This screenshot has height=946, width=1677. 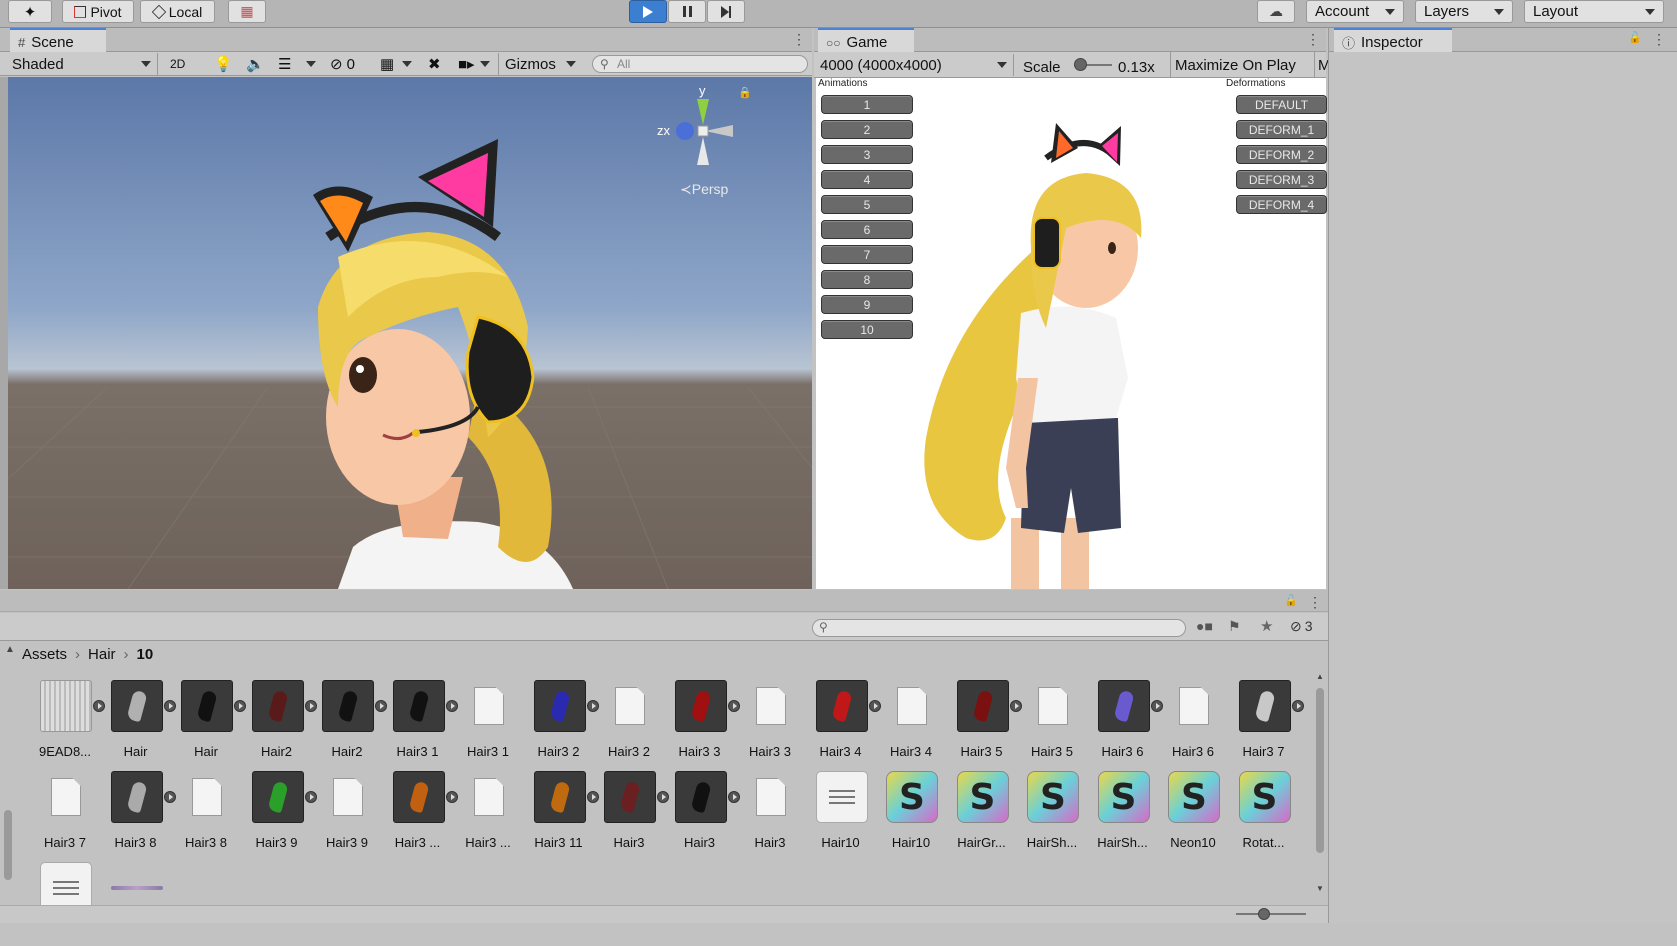 I want to click on scroll-down-arrow: ▼, so click(x=1320, y=888).